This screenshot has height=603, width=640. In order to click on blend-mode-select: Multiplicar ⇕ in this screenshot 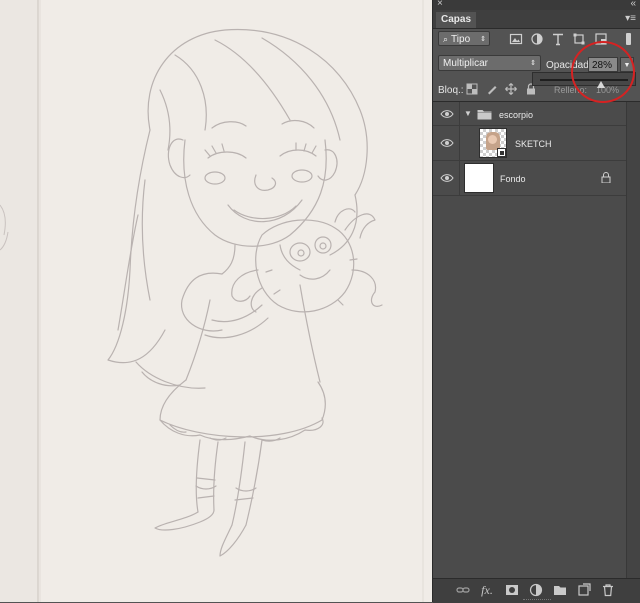, I will do `click(489, 63)`.